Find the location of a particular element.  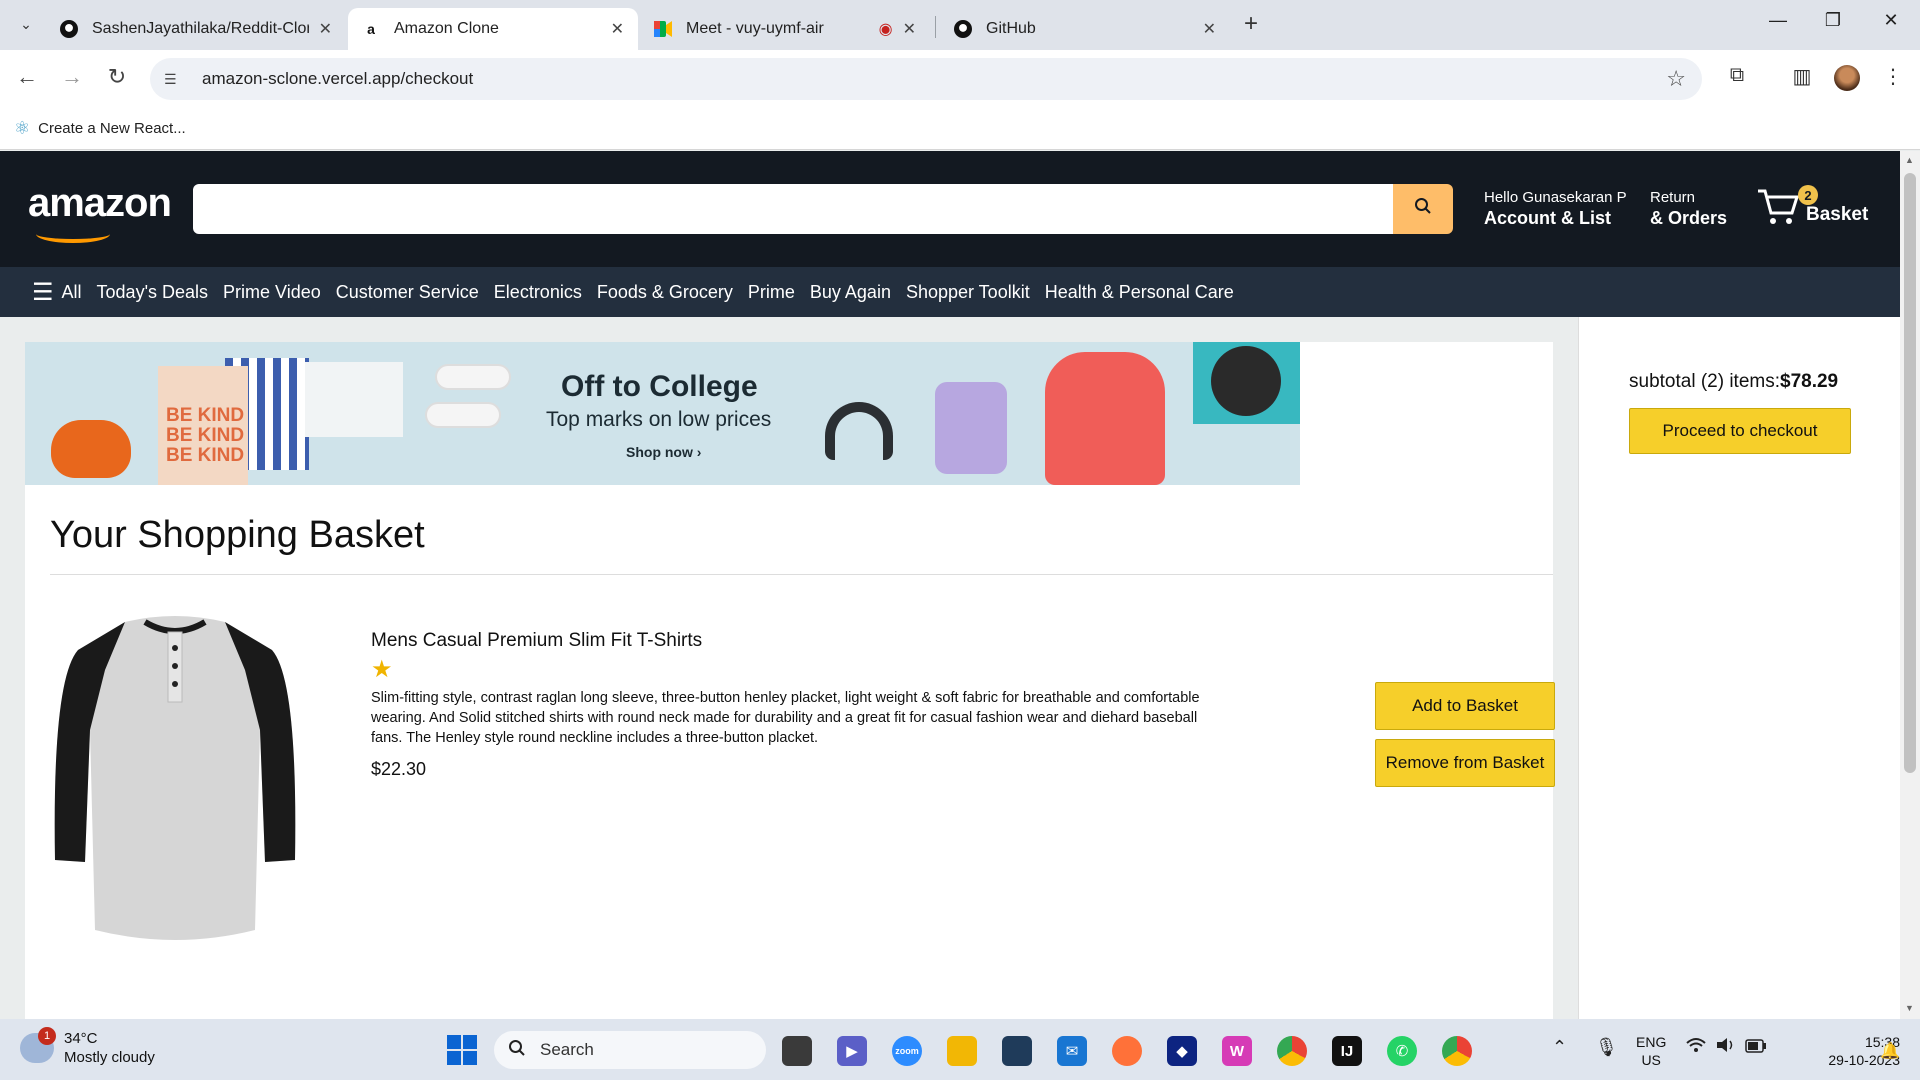

nav-customer-service: Customer Service is located at coordinates (407, 292).